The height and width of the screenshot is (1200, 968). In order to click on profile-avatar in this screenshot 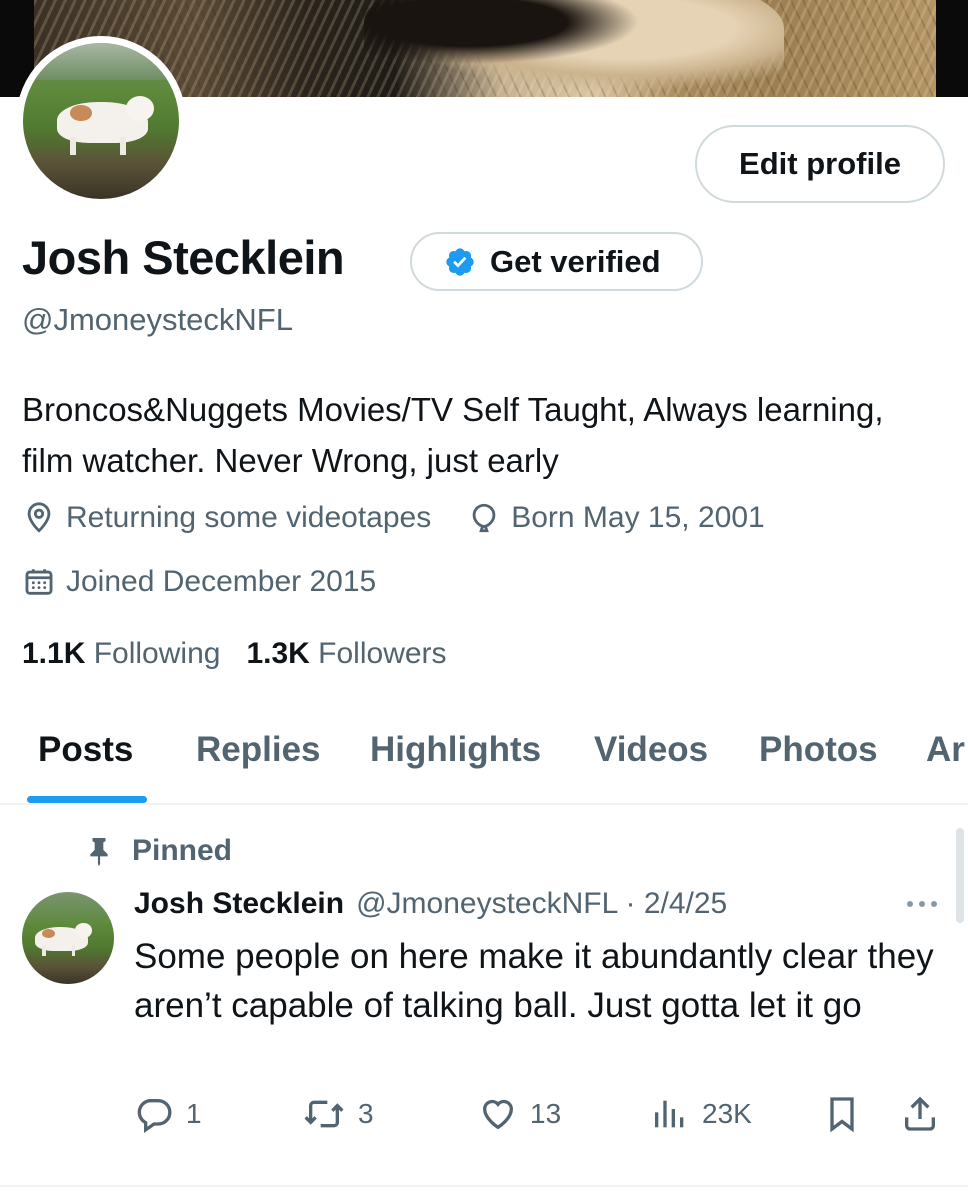, I will do `click(101, 121)`.